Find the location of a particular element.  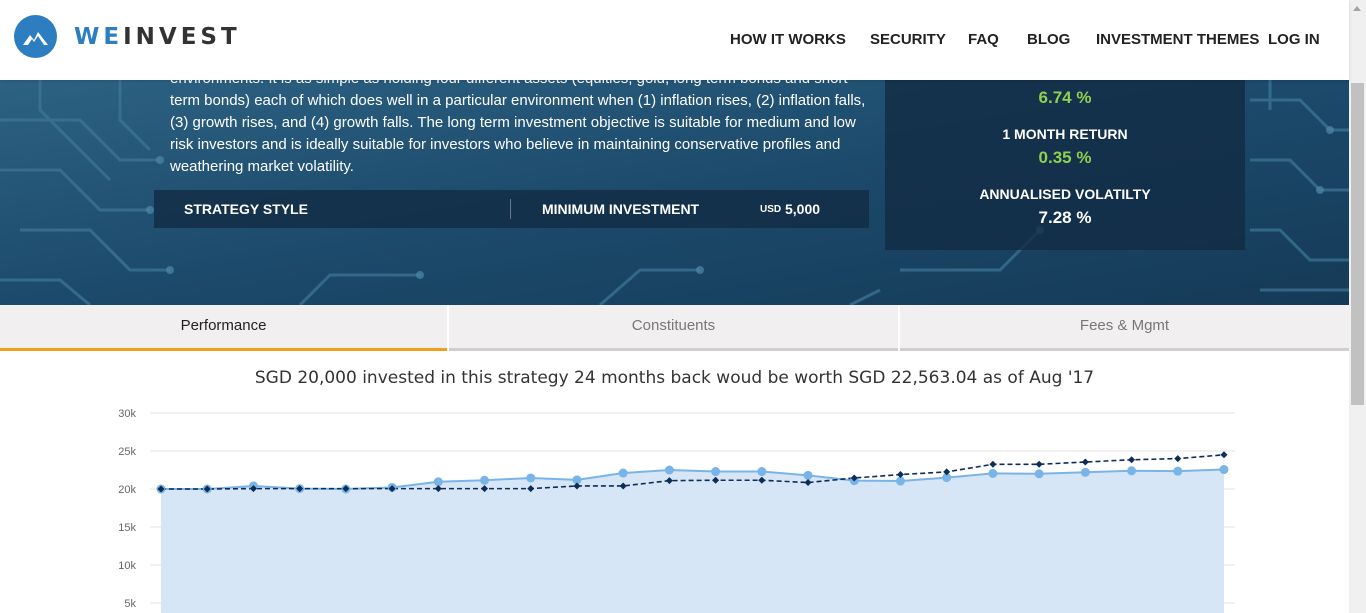

tab-performance: Performance is located at coordinates (223, 328).